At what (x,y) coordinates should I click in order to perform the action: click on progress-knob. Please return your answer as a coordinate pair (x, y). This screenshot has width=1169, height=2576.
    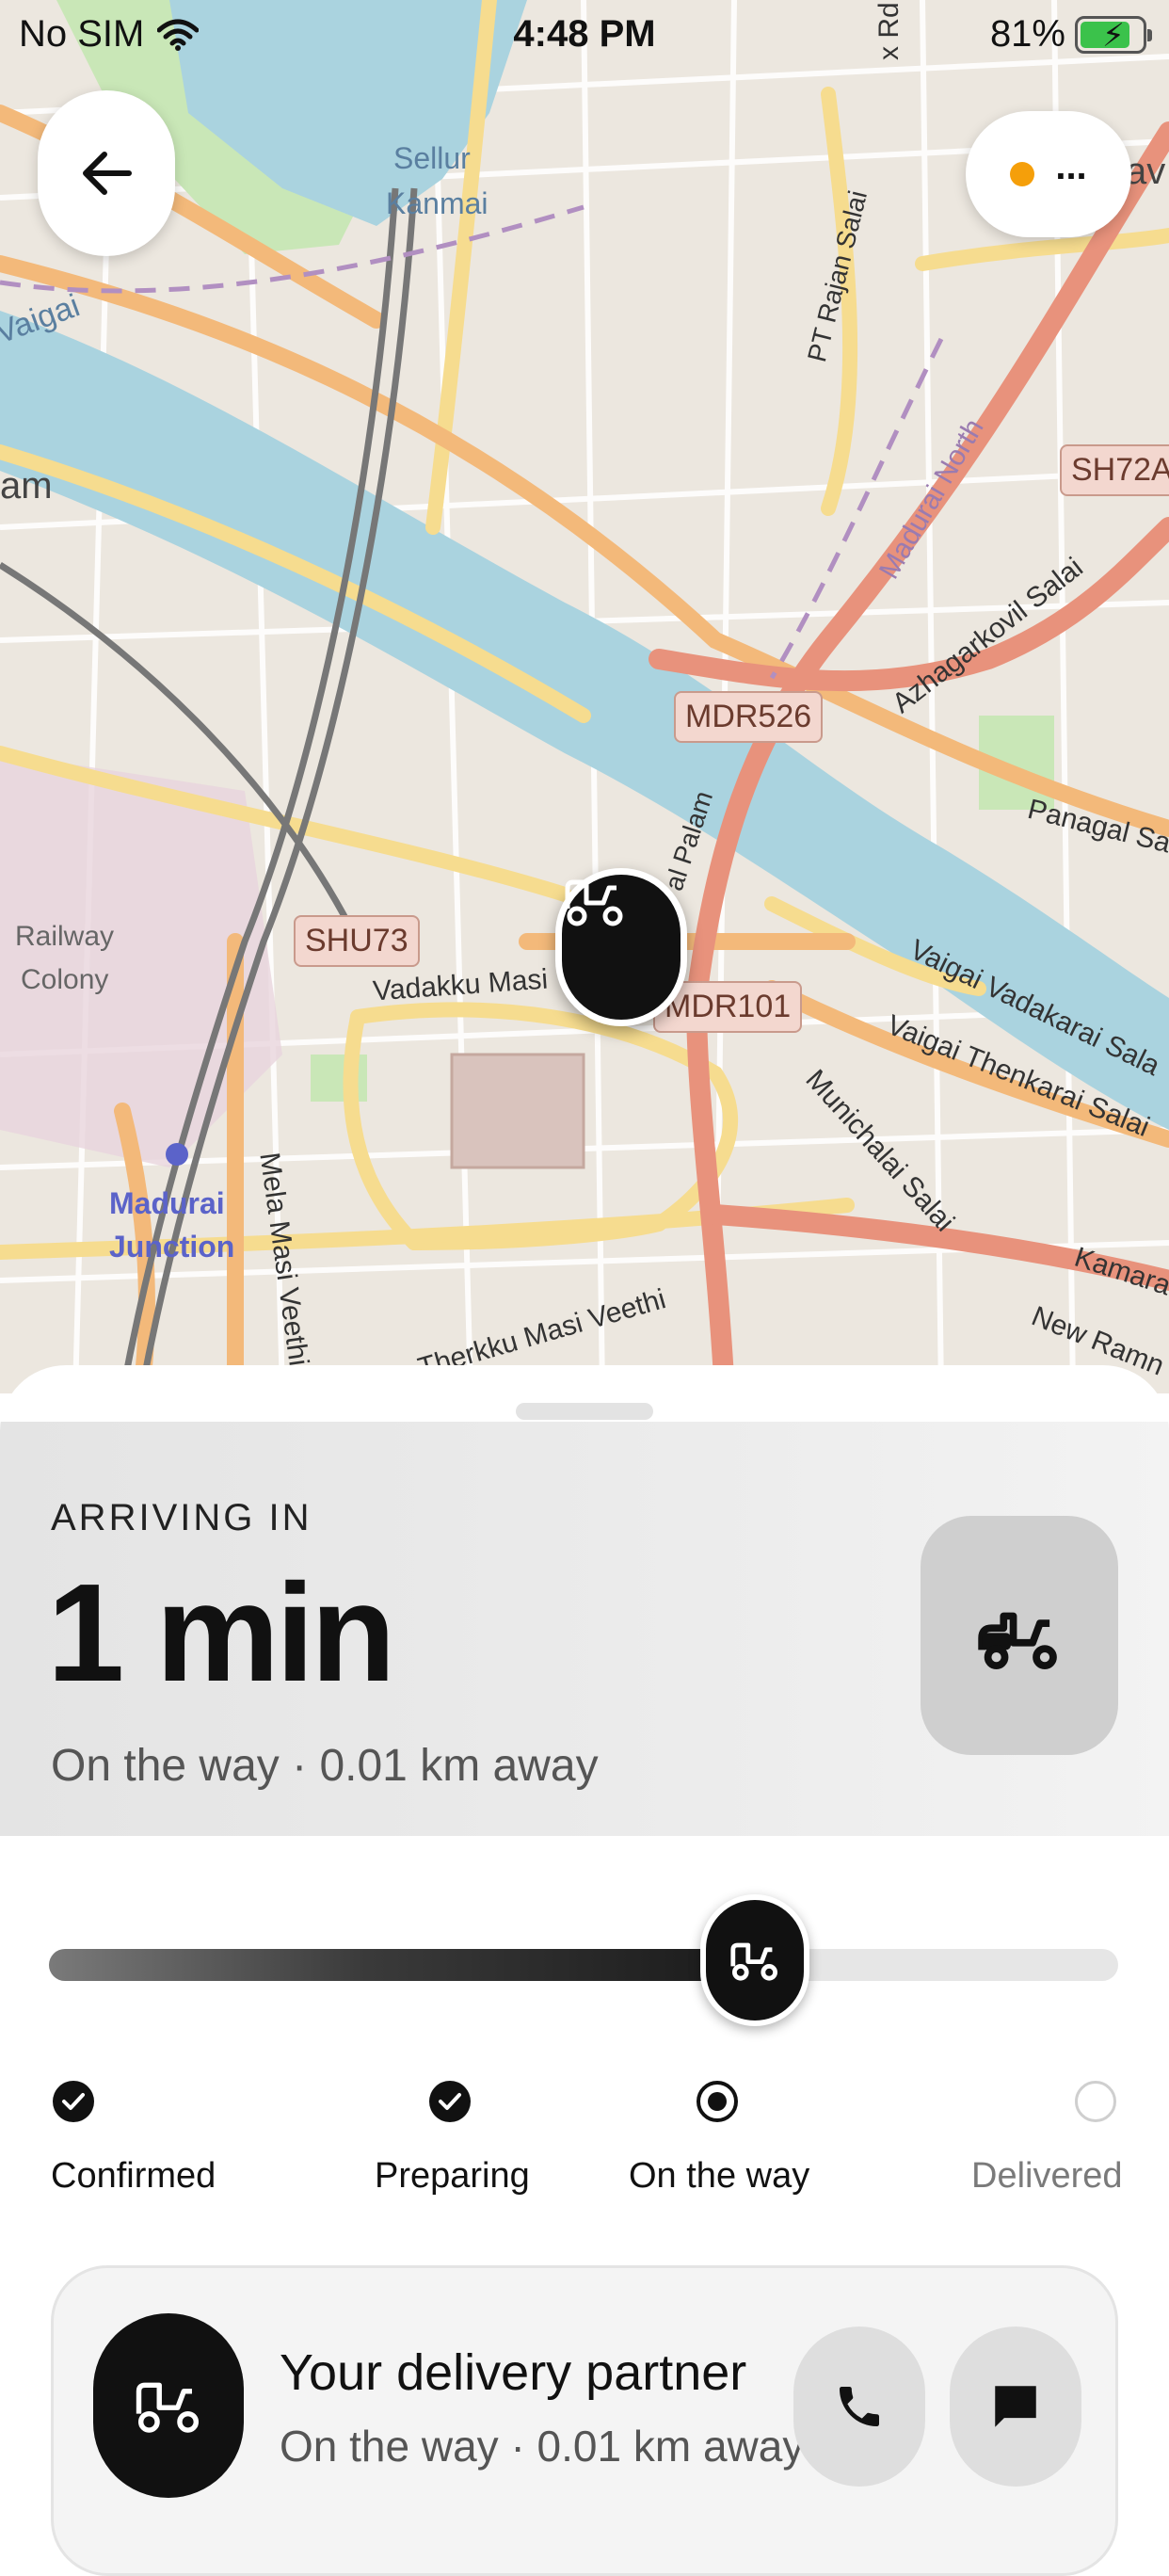
    Looking at the image, I should click on (754, 1960).